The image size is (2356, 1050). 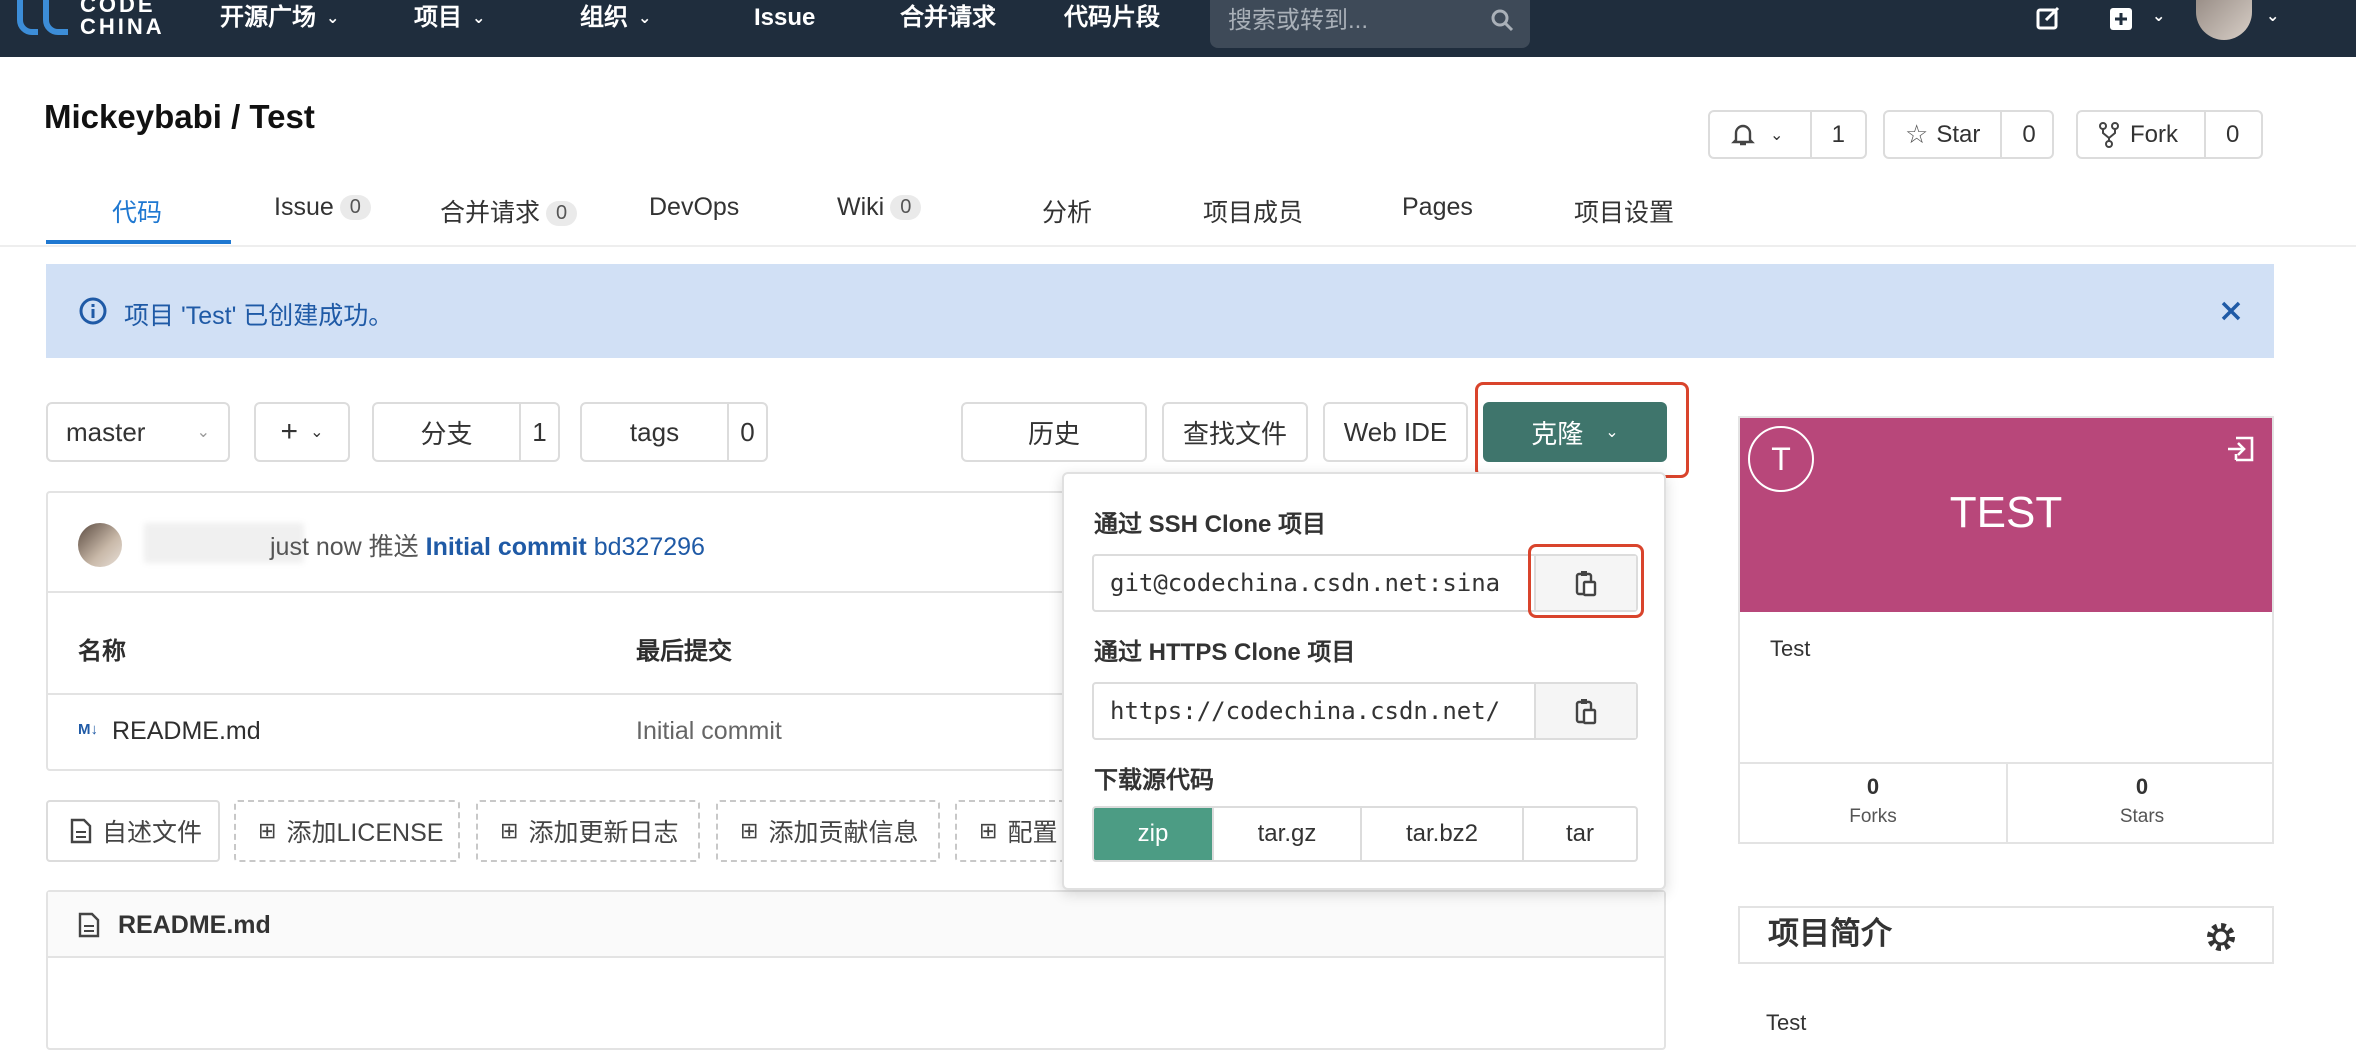 What do you see at coordinates (2221, 937) in the screenshot?
I see `gear-icon` at bounding box center [2221, 937].